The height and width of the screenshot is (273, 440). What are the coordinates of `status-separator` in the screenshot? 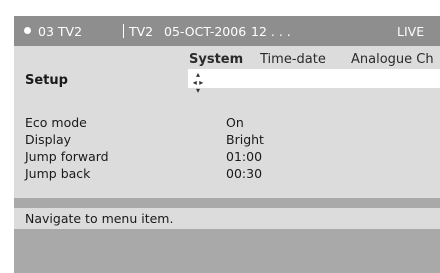 It's located at (123, 31).